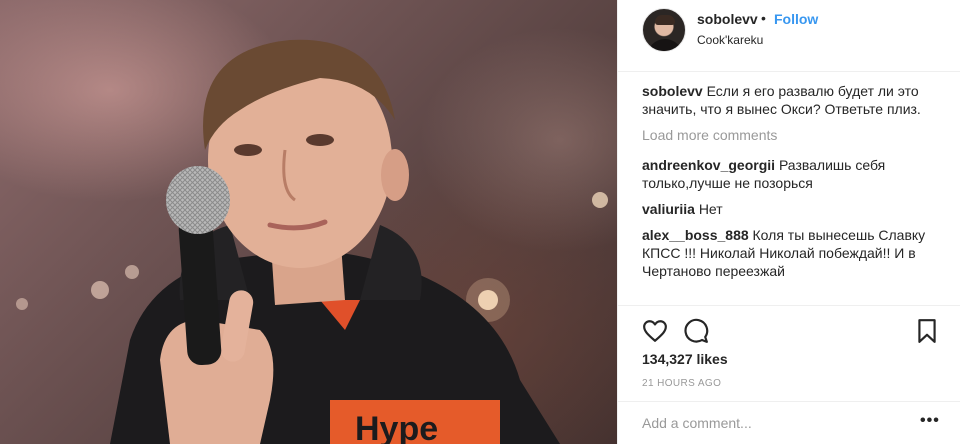 The image size is (960, 444). Describe the element at coordinates (695, 235) in the screenshot. I see `comment-username: alex__boss_888` at that location.